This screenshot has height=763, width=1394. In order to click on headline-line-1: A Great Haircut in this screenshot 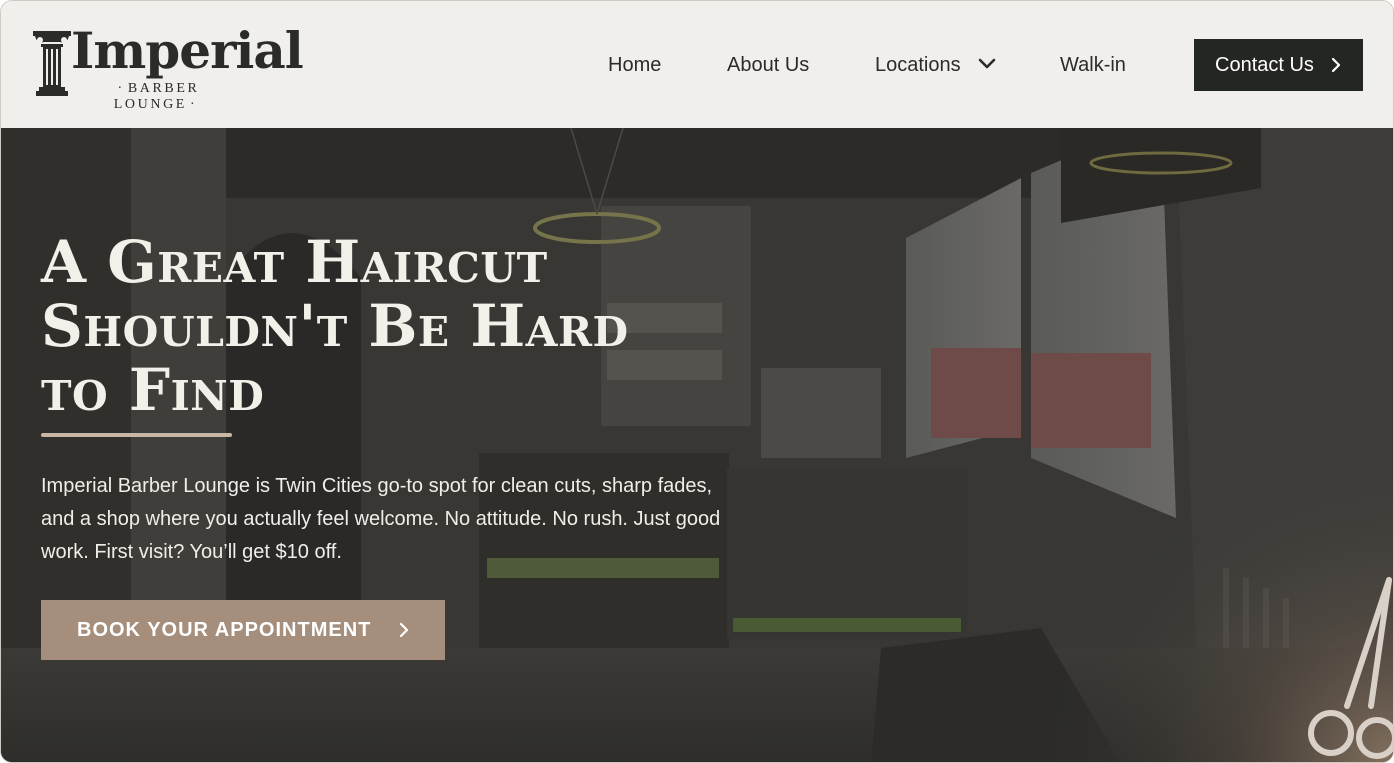, I will do `click(294, 262)`.